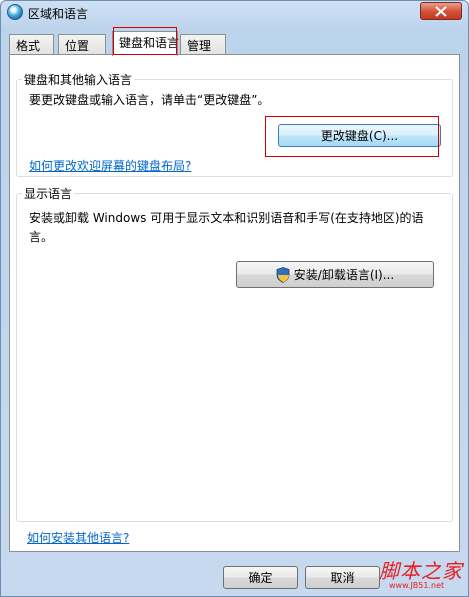 The image size is (469, 597). What do you see at coordinates (58, 14) in the screenshot?
I see `window-title: 区域和语言` at bounding box center [58, 14].